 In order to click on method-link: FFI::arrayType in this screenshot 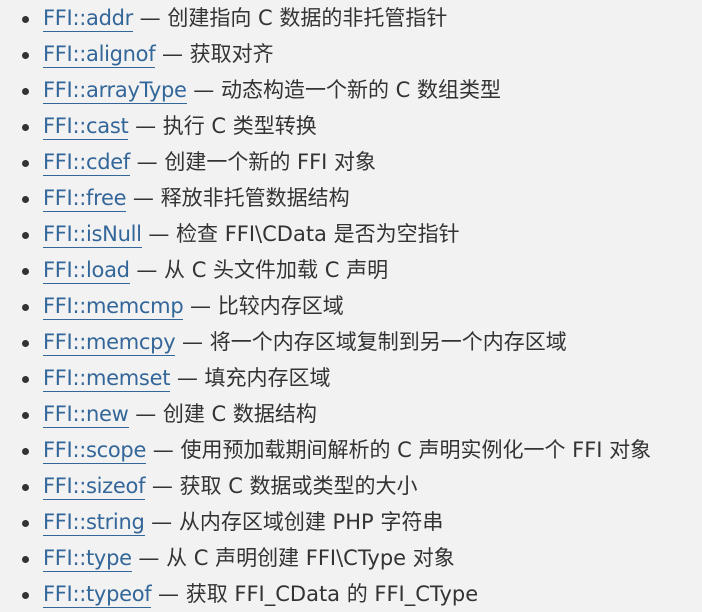, I will do `click(115, 91)`.